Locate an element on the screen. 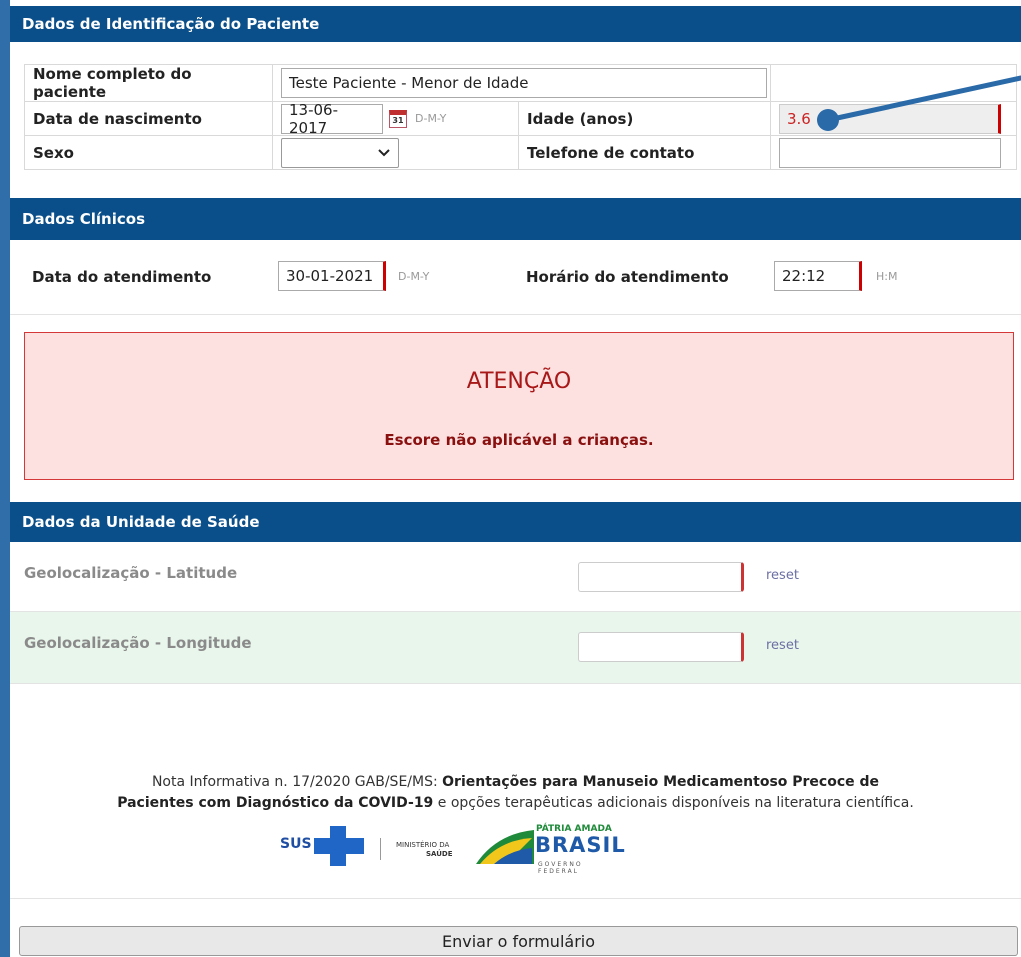  brasil-text: BRASIL is located at coordinates (580, 845).